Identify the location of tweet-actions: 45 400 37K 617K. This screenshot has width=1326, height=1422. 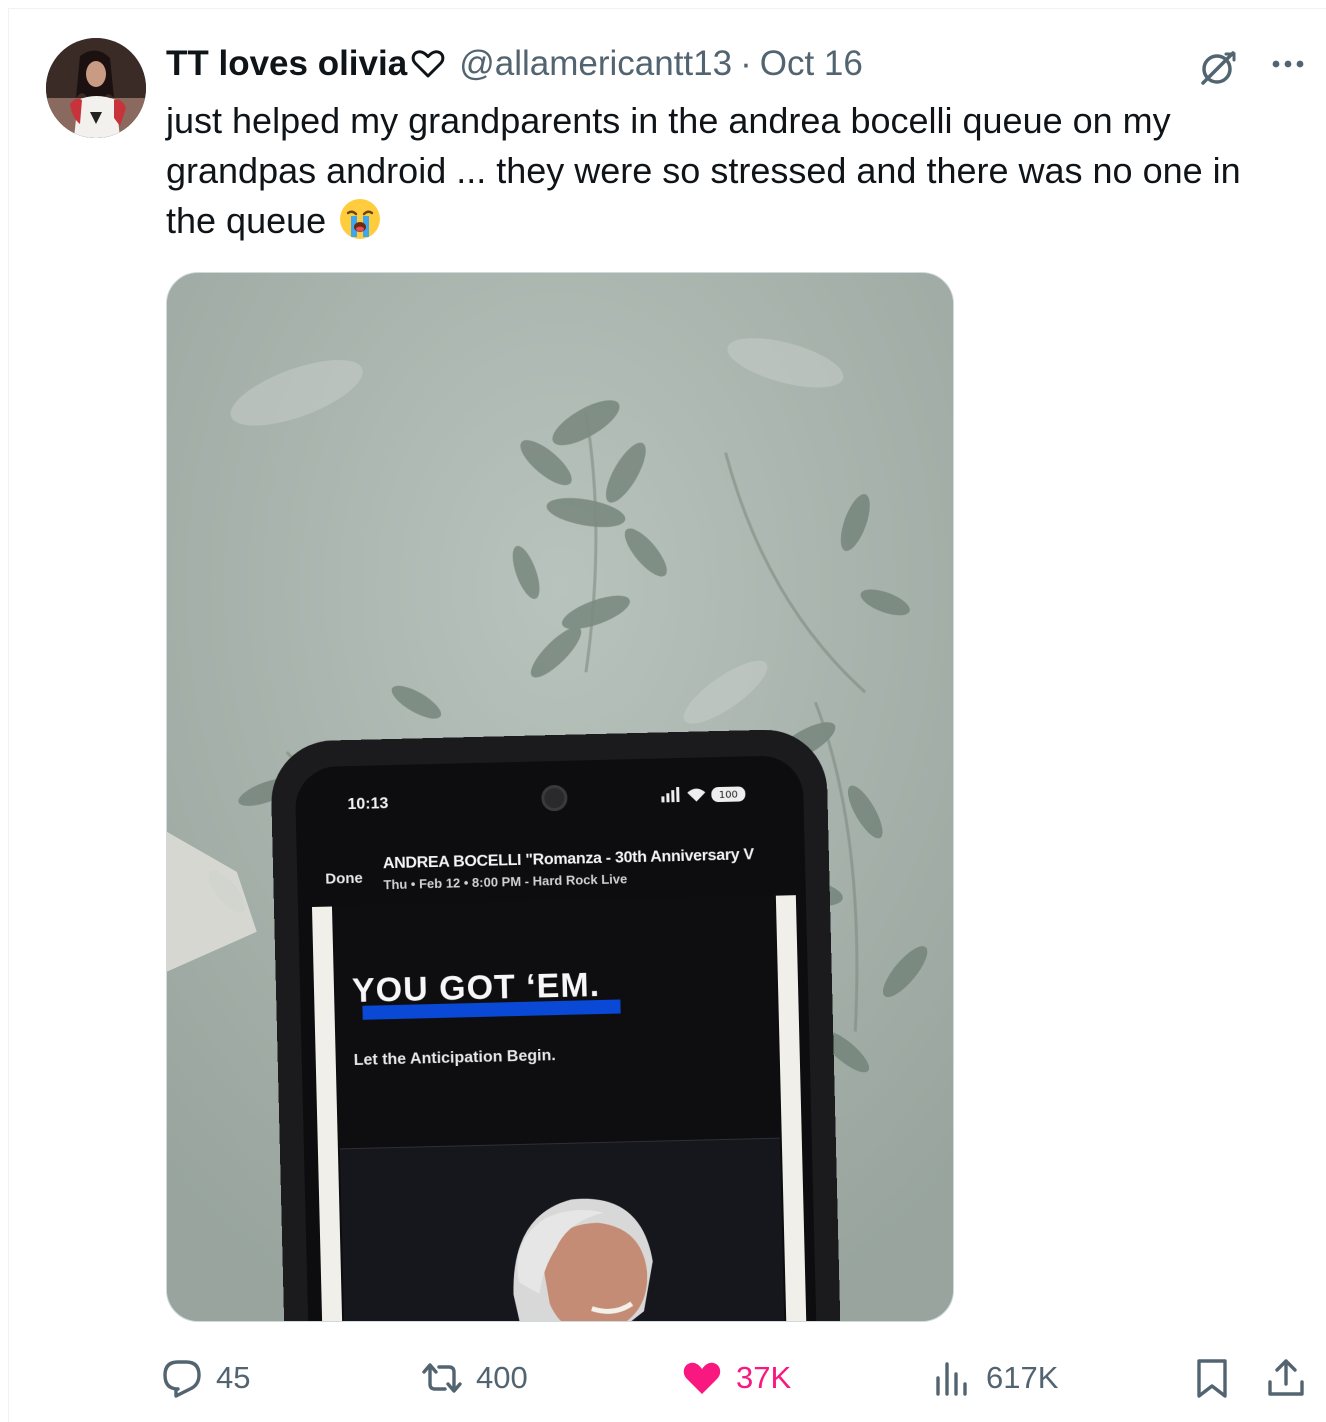
(740, 1378).